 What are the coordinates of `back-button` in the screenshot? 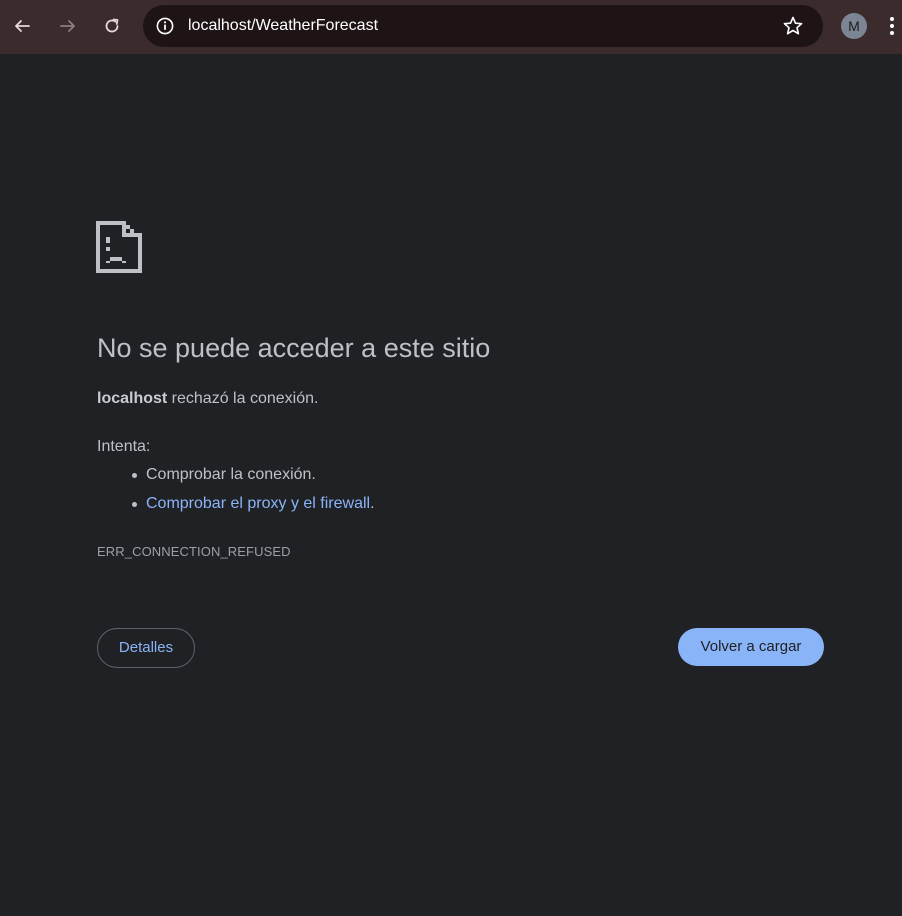 It's located at (22, 26).